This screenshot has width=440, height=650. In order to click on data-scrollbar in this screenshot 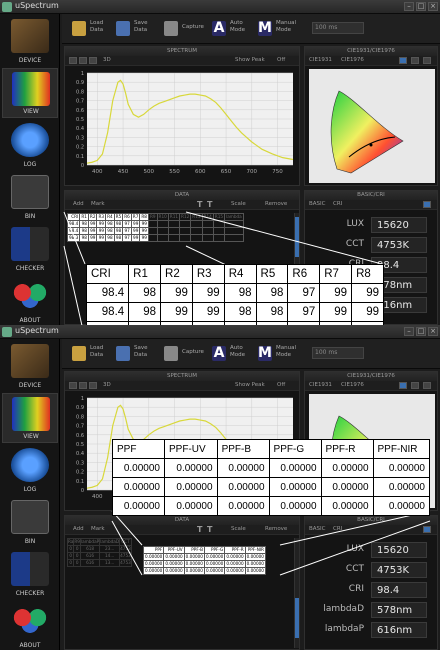, I will do `click(296, 593)`.